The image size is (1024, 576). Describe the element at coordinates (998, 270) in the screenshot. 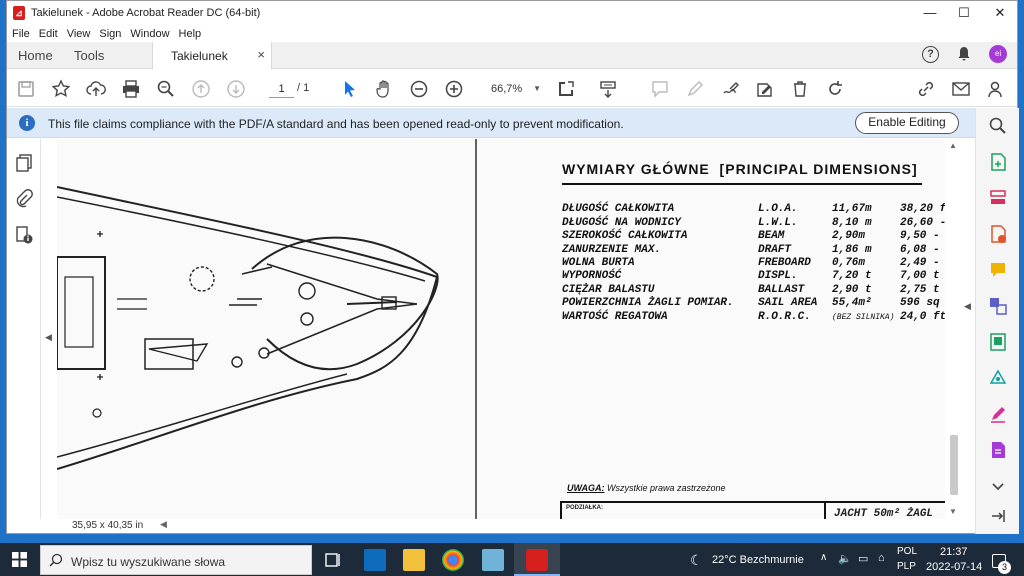

I see `comment-tool-icon` at that location.